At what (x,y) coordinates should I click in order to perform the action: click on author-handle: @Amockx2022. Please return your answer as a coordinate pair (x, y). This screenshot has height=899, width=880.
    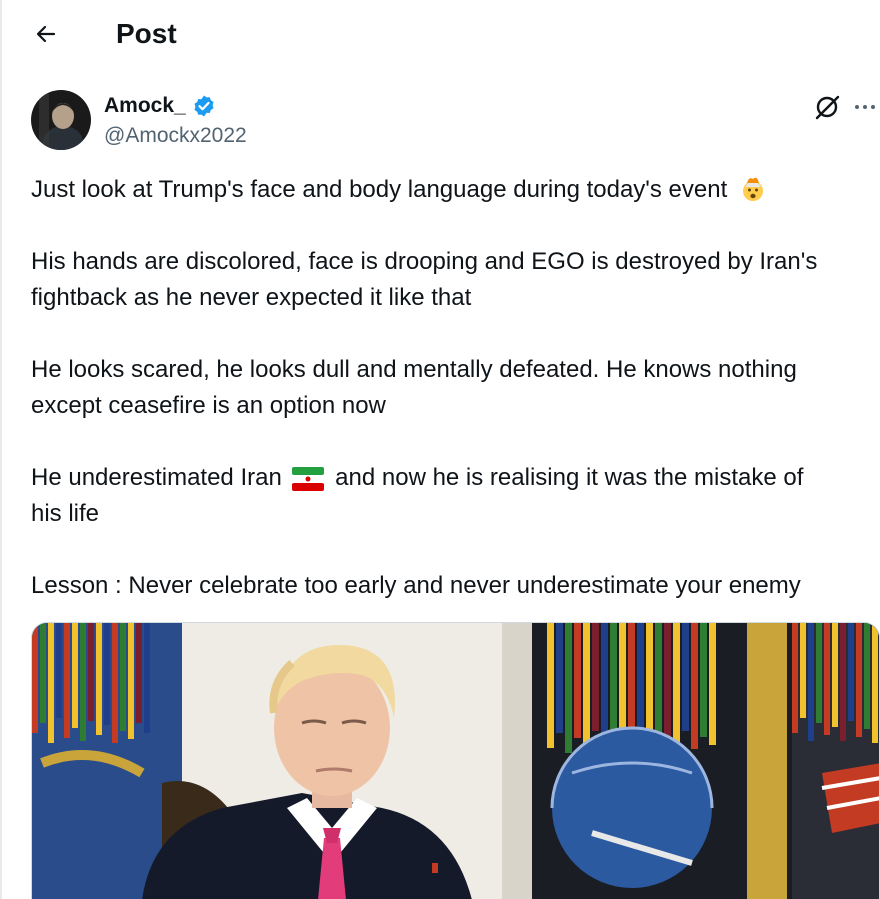
    Looking at the image, I should click on (175, 136).